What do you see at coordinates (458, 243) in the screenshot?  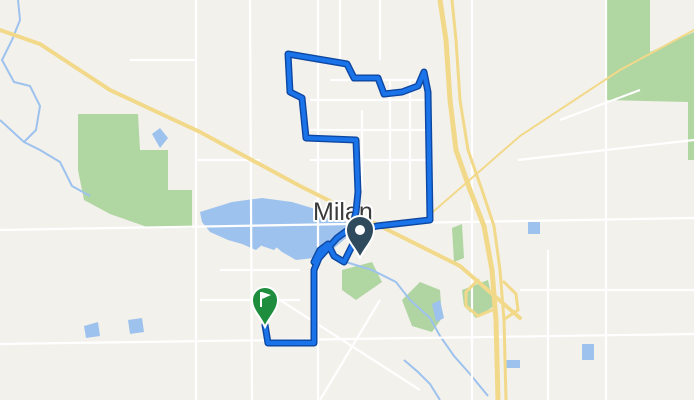 I see `green-strip` at bounding box center [458, 243].